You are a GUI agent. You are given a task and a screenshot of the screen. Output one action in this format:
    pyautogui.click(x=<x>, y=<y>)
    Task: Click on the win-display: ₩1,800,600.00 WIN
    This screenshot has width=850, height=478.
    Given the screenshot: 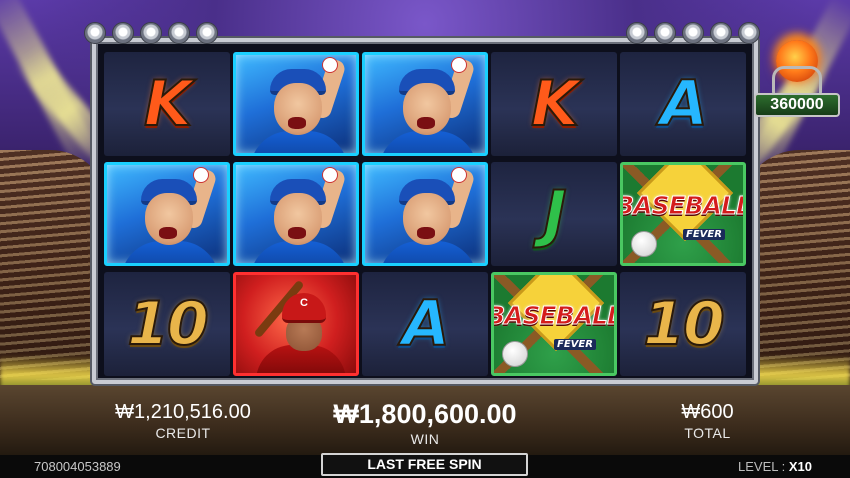 What is the action you would take?
    pyautogui.click(x=425, y=424)
    